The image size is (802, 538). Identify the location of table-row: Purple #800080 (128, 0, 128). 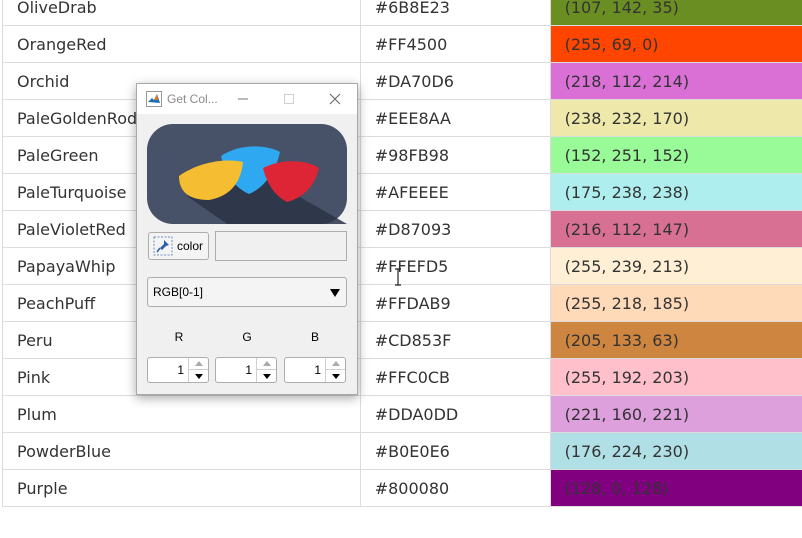
(402, 488).